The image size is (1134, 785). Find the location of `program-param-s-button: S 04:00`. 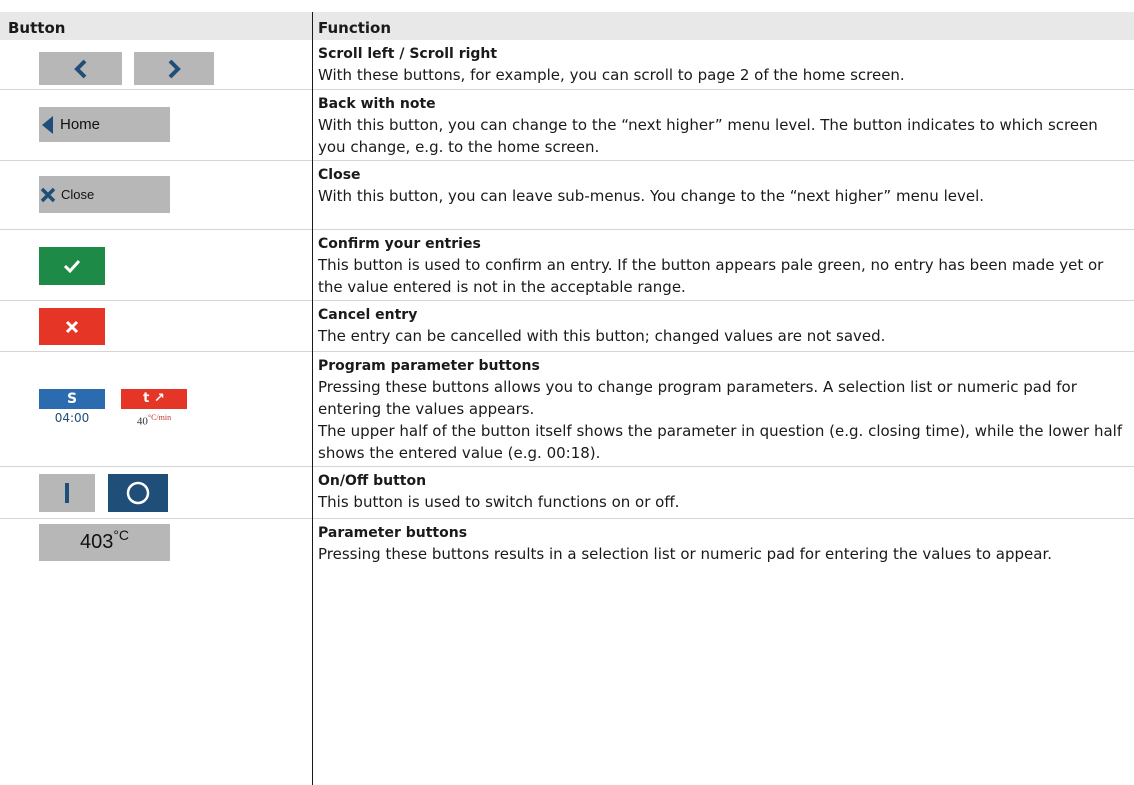

program-param-s-button: S 04:00 is located at coordinates (72, 409).